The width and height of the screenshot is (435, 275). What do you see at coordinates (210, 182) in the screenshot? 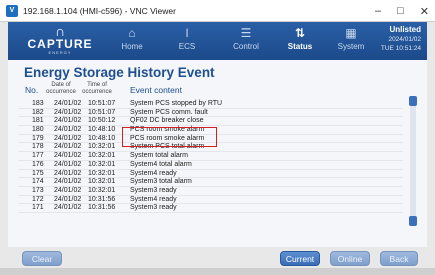
I see `event-row: 174 24/01/02 10:32:01 System3 total alarm` at bounding box center [210, 182].